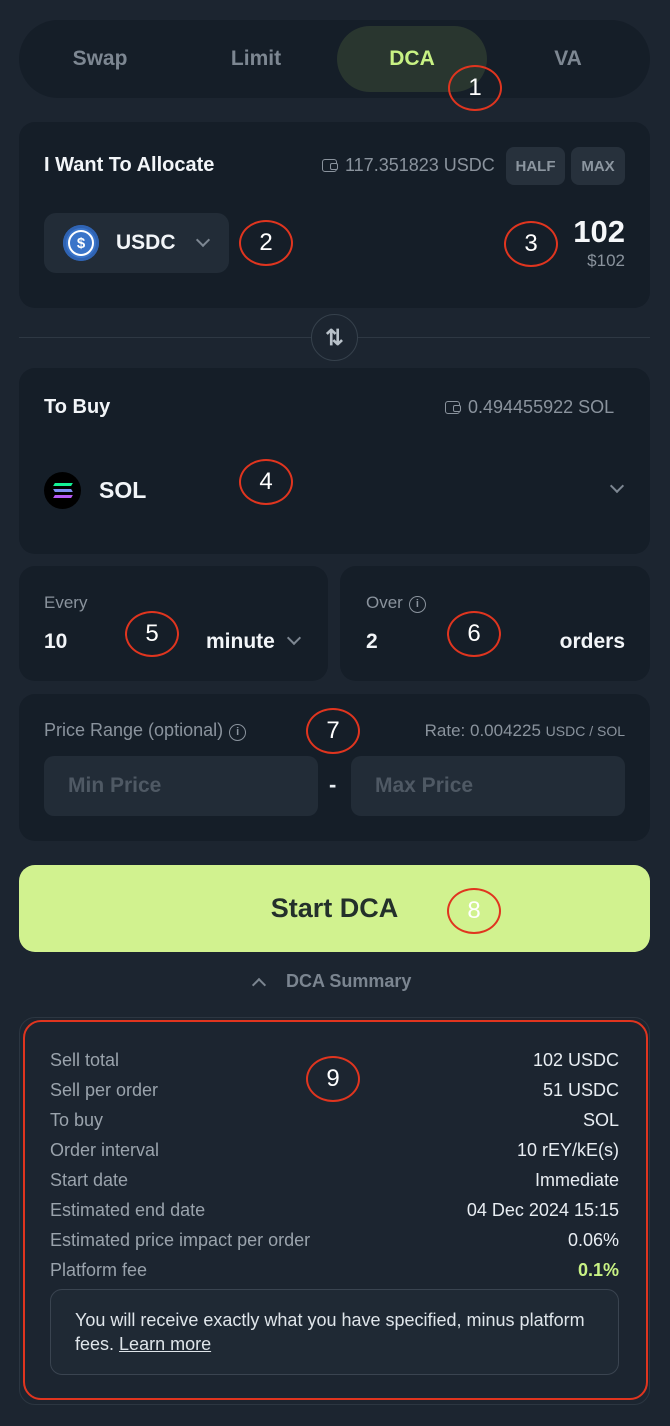 The image size is (670, 1426). I want to click on platform-fee-value: 0.1%, so click(598, 1270).